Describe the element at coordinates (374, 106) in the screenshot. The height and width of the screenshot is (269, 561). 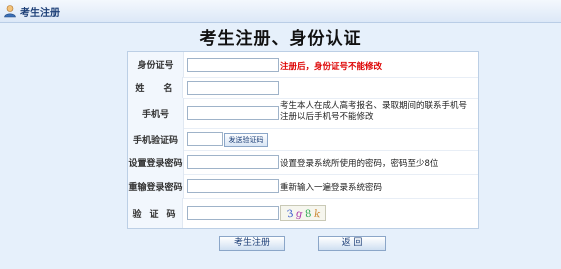
I see `phone-hint-line-1: 考生本人在成人高考报名、录取期间的联系手机号` at that location.